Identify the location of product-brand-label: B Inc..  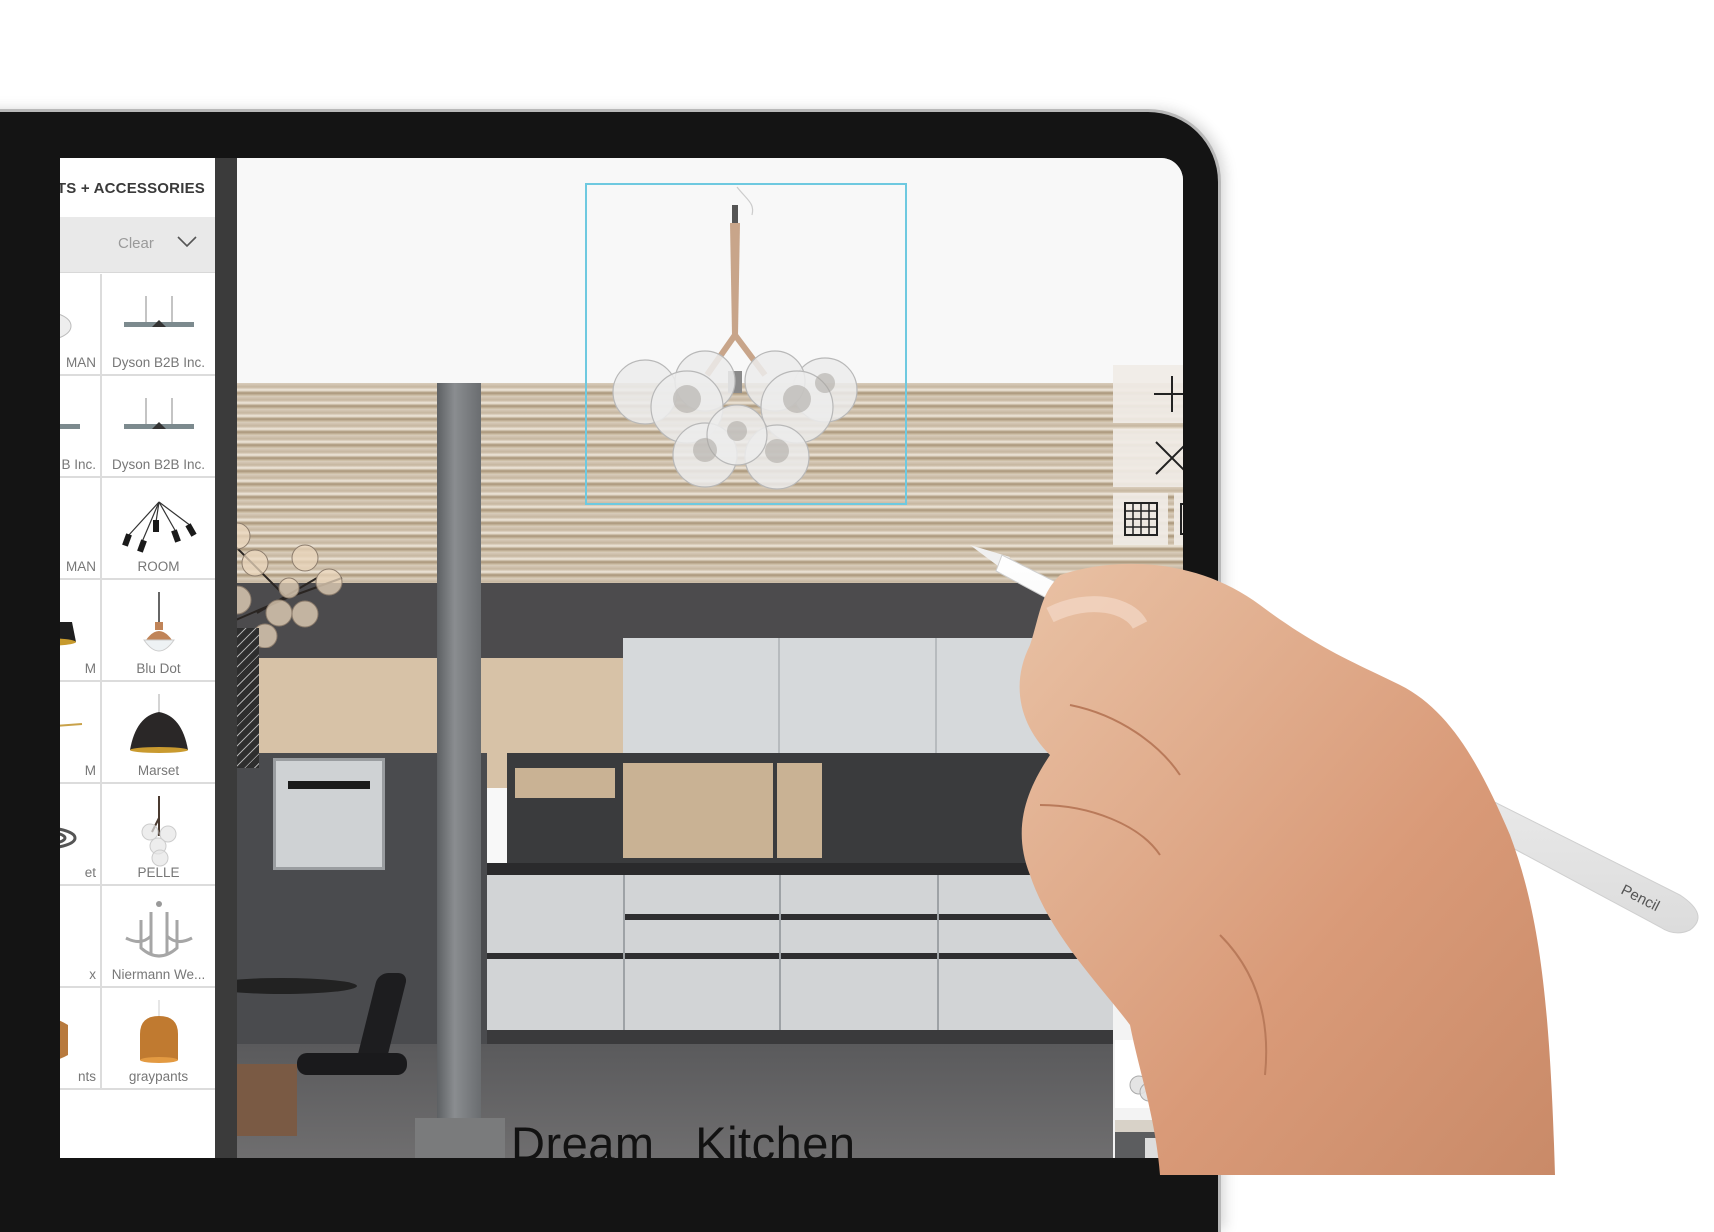
(78, 464).